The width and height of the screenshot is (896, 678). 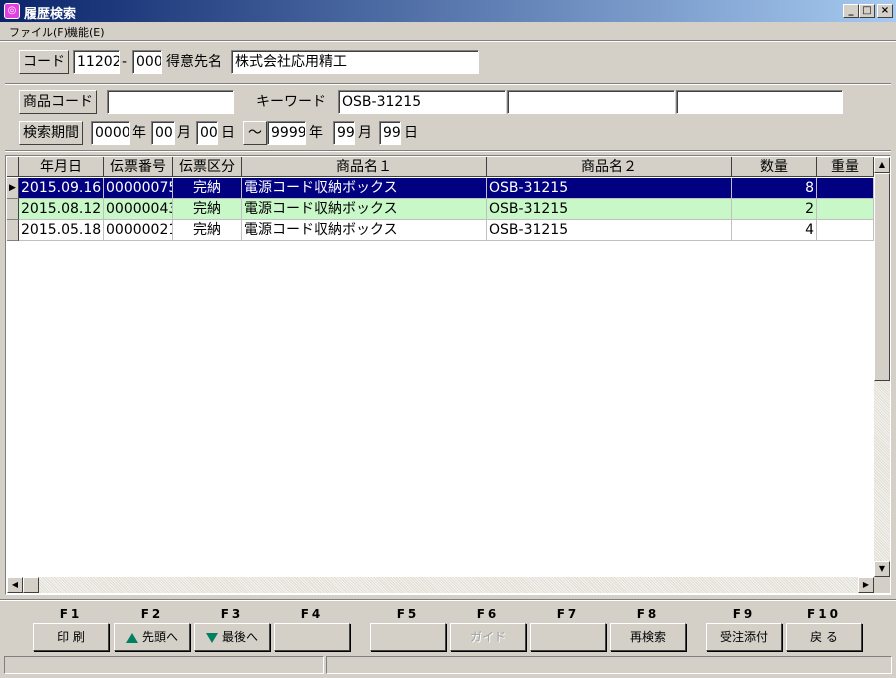 I want to click on customer-name-field: 株式会社応用精工, so click(x=355, y=62).